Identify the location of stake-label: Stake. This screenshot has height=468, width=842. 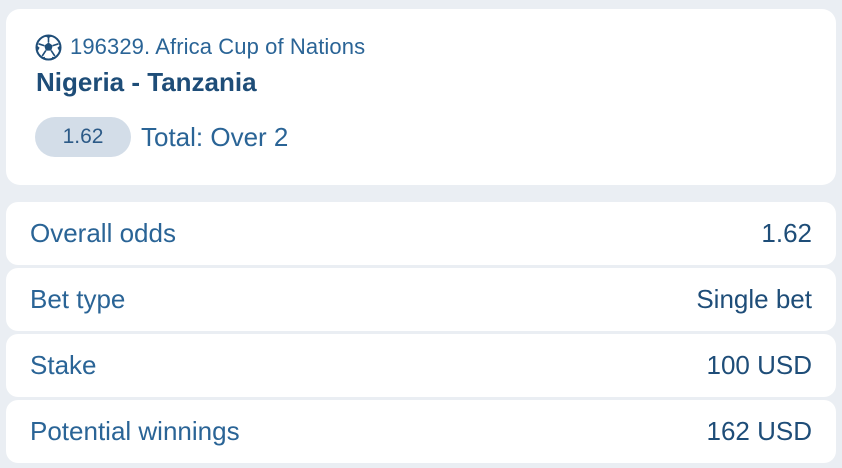
(63, 365).